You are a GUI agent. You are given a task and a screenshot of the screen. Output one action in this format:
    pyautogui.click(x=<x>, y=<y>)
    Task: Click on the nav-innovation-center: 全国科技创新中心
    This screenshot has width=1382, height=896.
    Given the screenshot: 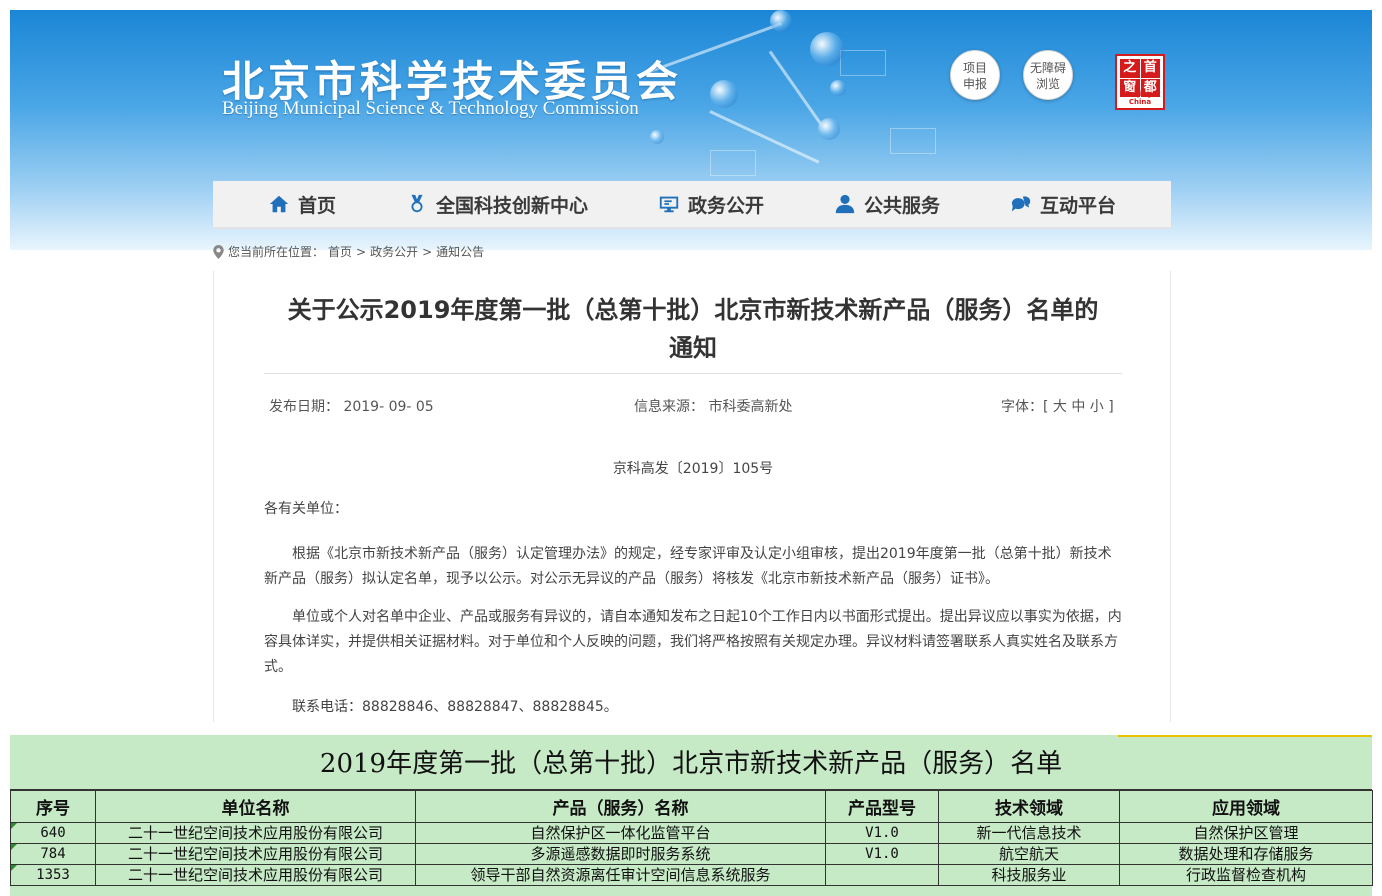 What is the action you would take?
    pyautogui.click(x=497, y=204)
    